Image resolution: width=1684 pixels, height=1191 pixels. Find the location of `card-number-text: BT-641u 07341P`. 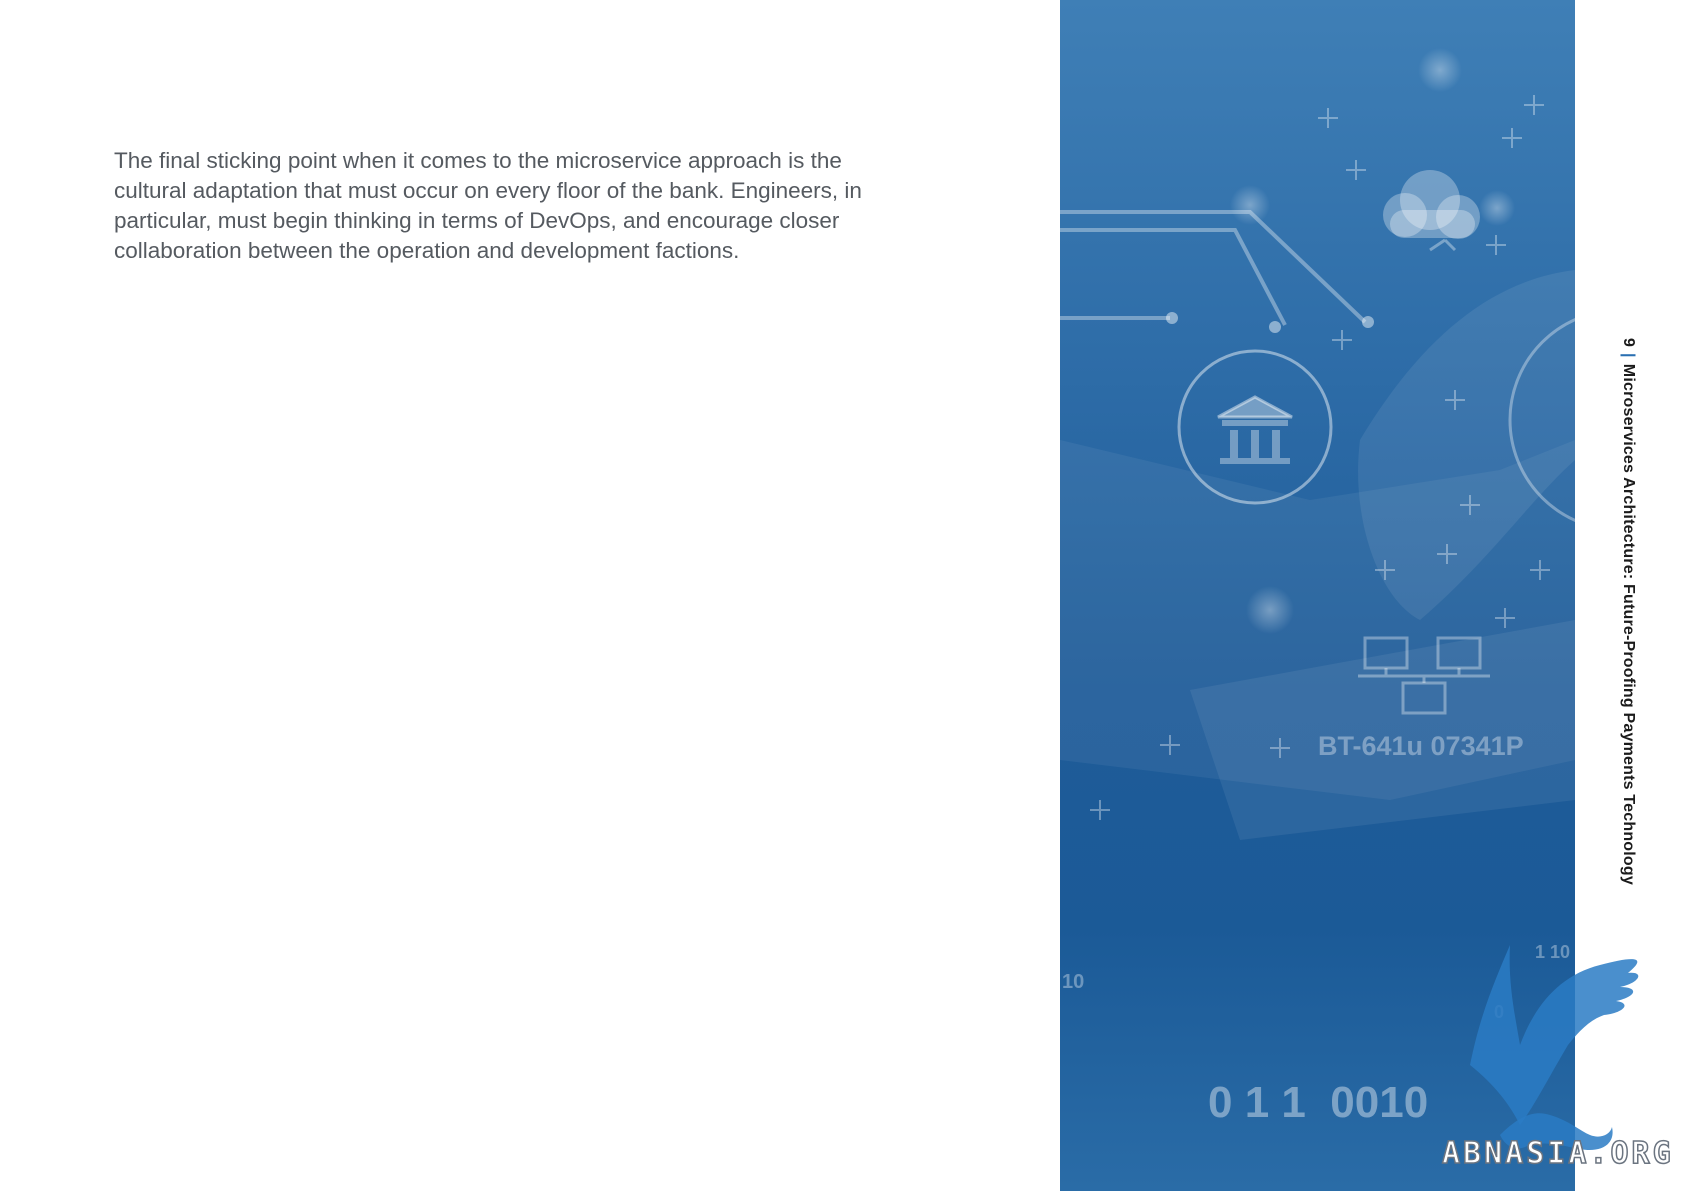

card-number-text: BT-641u 07341P is located at coordinates (1421, 746).